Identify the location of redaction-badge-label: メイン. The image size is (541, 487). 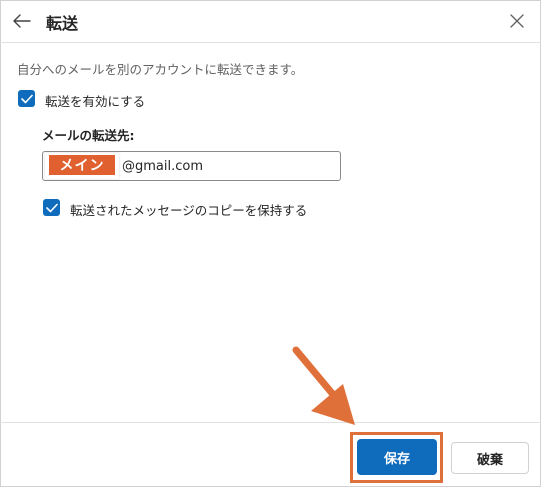
(82, 165).